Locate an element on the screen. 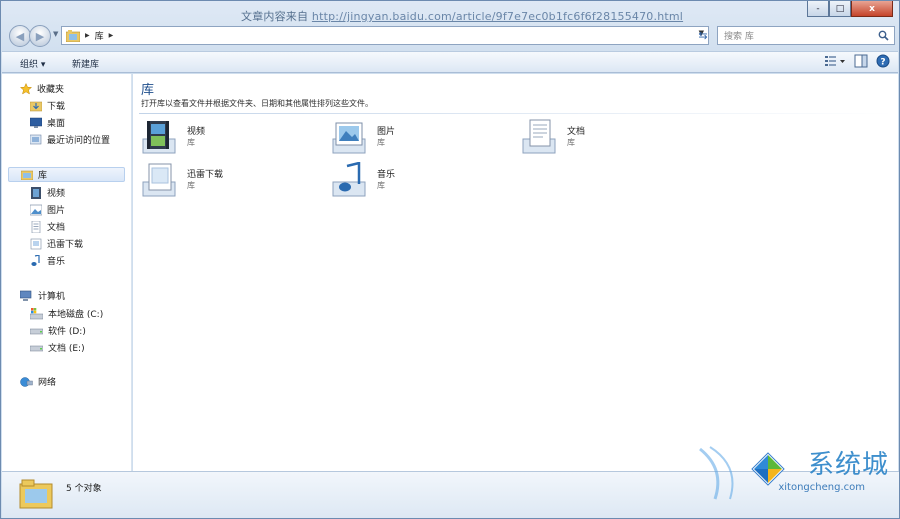 The image size is (900, 519). computer-icon is located at coordinates (26, 295).